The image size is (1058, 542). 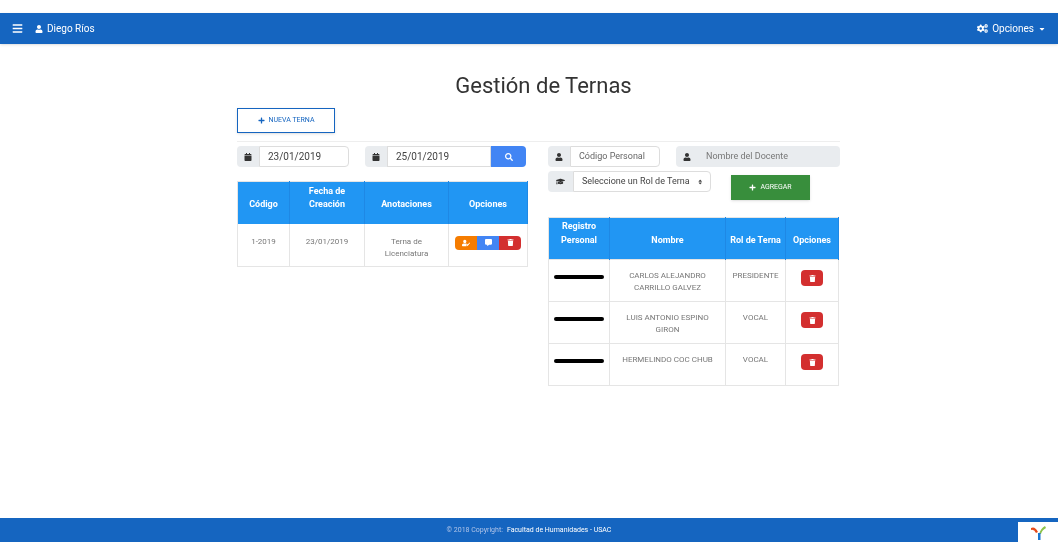 What do you see at coordinates (579, 238) in the screenshot?
I see `column-header: Registro Personal` at bounding box center [579, 238].